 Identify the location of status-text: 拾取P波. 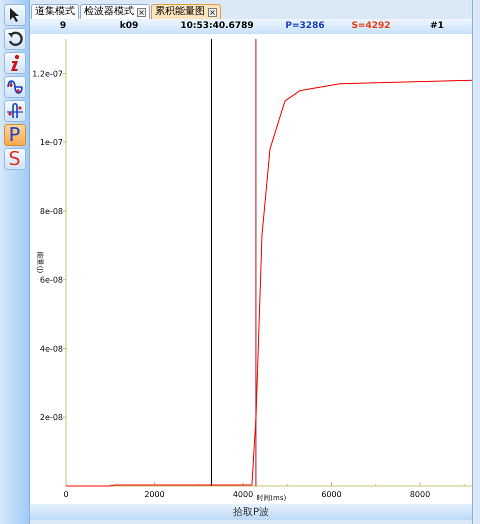
(251, 513).